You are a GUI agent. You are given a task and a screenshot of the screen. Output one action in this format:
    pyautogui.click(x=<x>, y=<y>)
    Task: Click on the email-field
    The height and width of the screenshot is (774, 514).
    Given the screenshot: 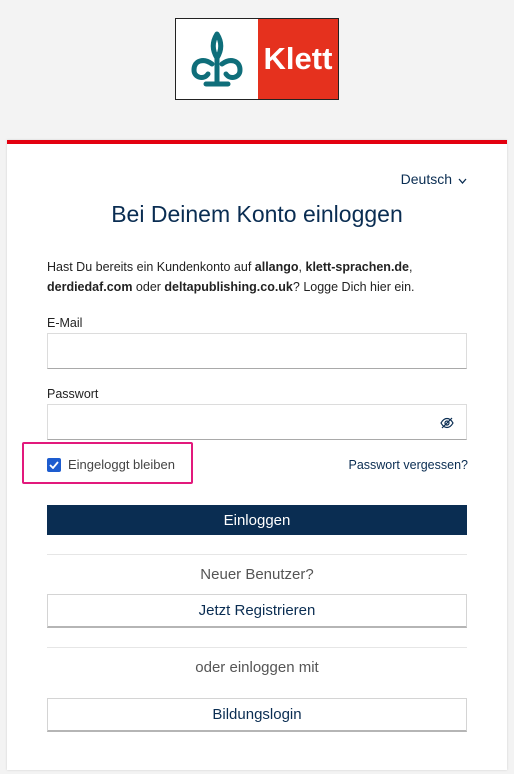 What is the action you would take?
    pyautogui.click(x=257, y=351)
    